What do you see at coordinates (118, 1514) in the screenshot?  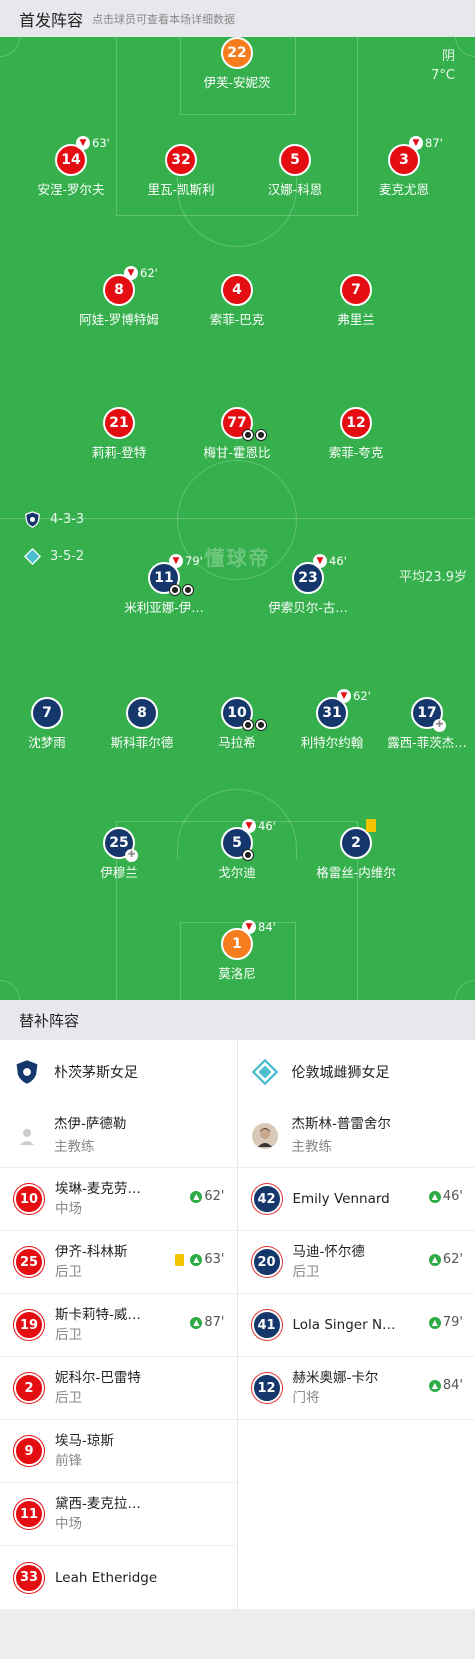 I see `sub-player-row: 11 黛西-麦克拉… 中场` at bounding box center [118, 1514].